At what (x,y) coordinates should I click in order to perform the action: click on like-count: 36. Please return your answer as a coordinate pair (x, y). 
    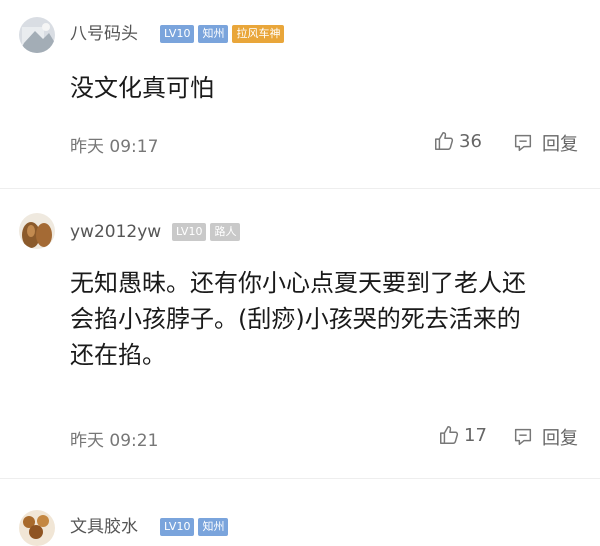
    Looking at the image, I should click on (470, 141).